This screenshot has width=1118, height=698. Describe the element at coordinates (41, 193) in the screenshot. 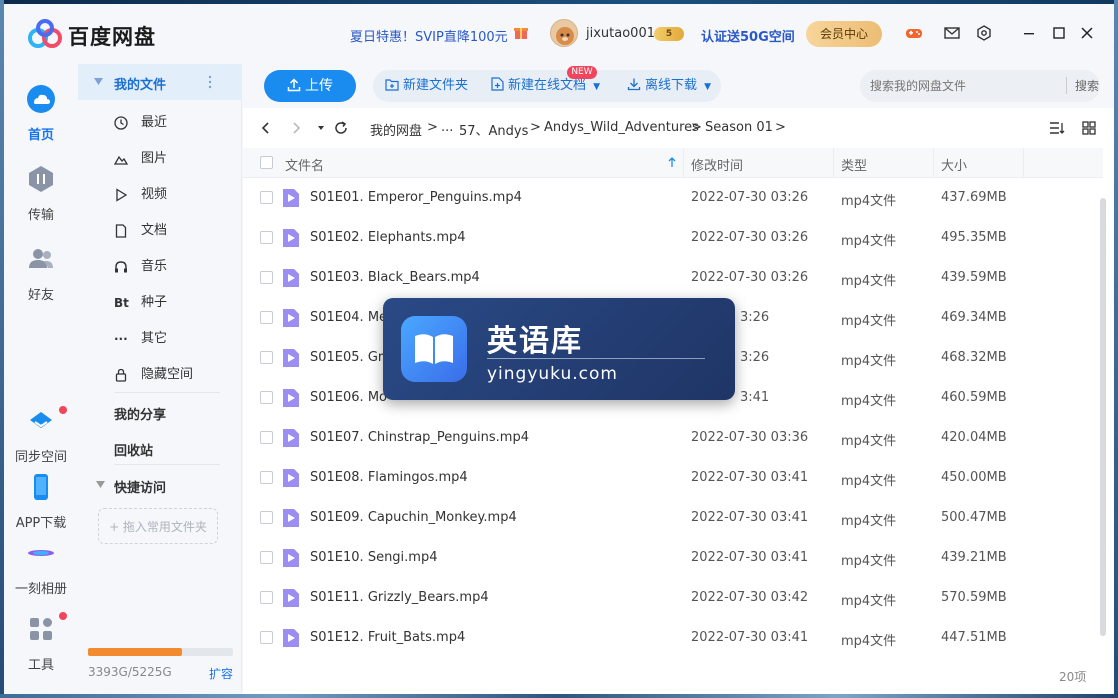

I see `nav-transfer: 传输` at that location.